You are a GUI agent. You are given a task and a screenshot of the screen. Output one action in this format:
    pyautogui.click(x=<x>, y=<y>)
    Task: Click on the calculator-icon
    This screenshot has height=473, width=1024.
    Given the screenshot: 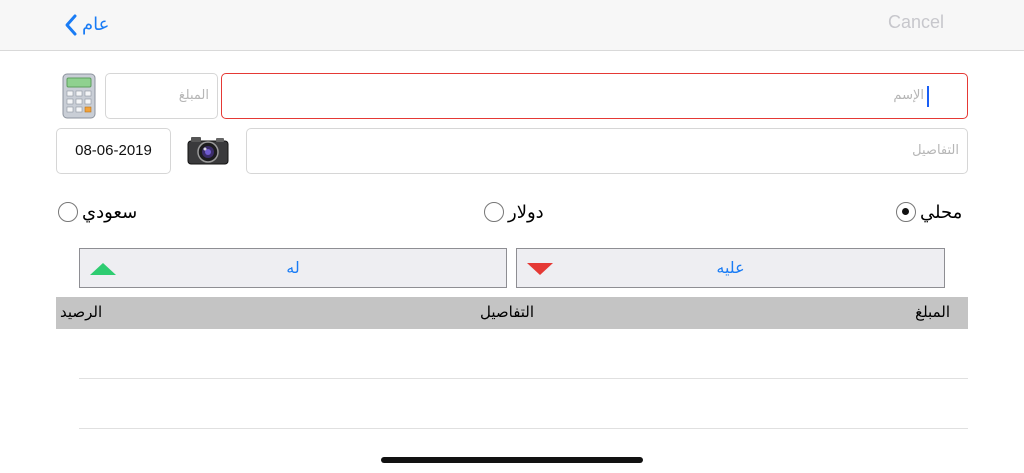 What is the action you would take?
    pyautogui.click(x=79, y=96)
    